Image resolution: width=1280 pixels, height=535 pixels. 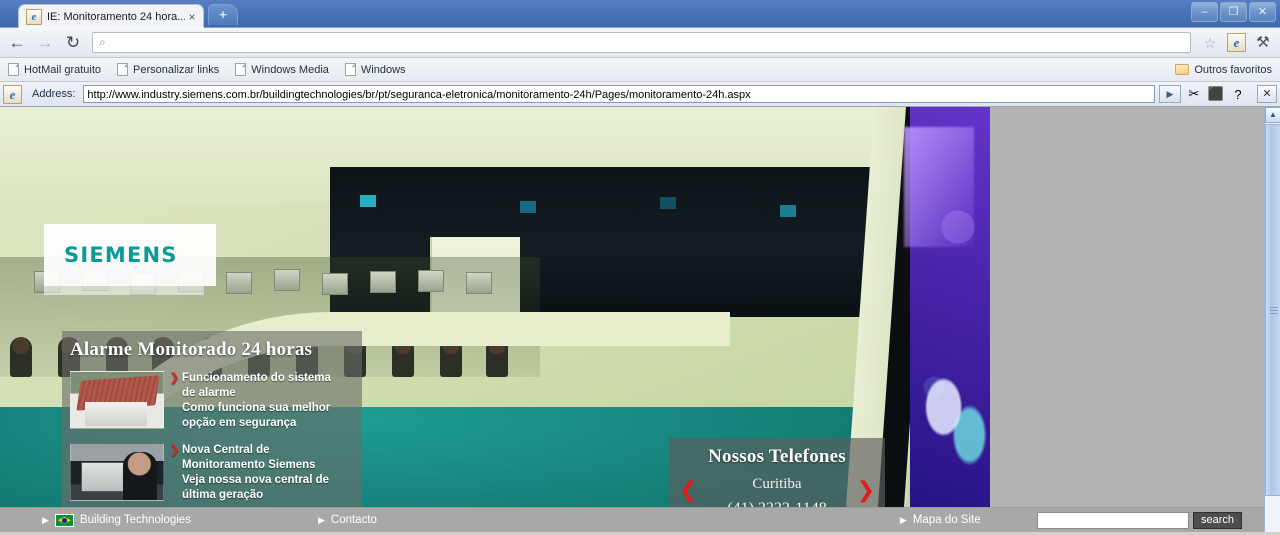 What do you see at coordinates (12, 94) in the screenshot?
I see `ie-icon` at bounding box center [12, 94].